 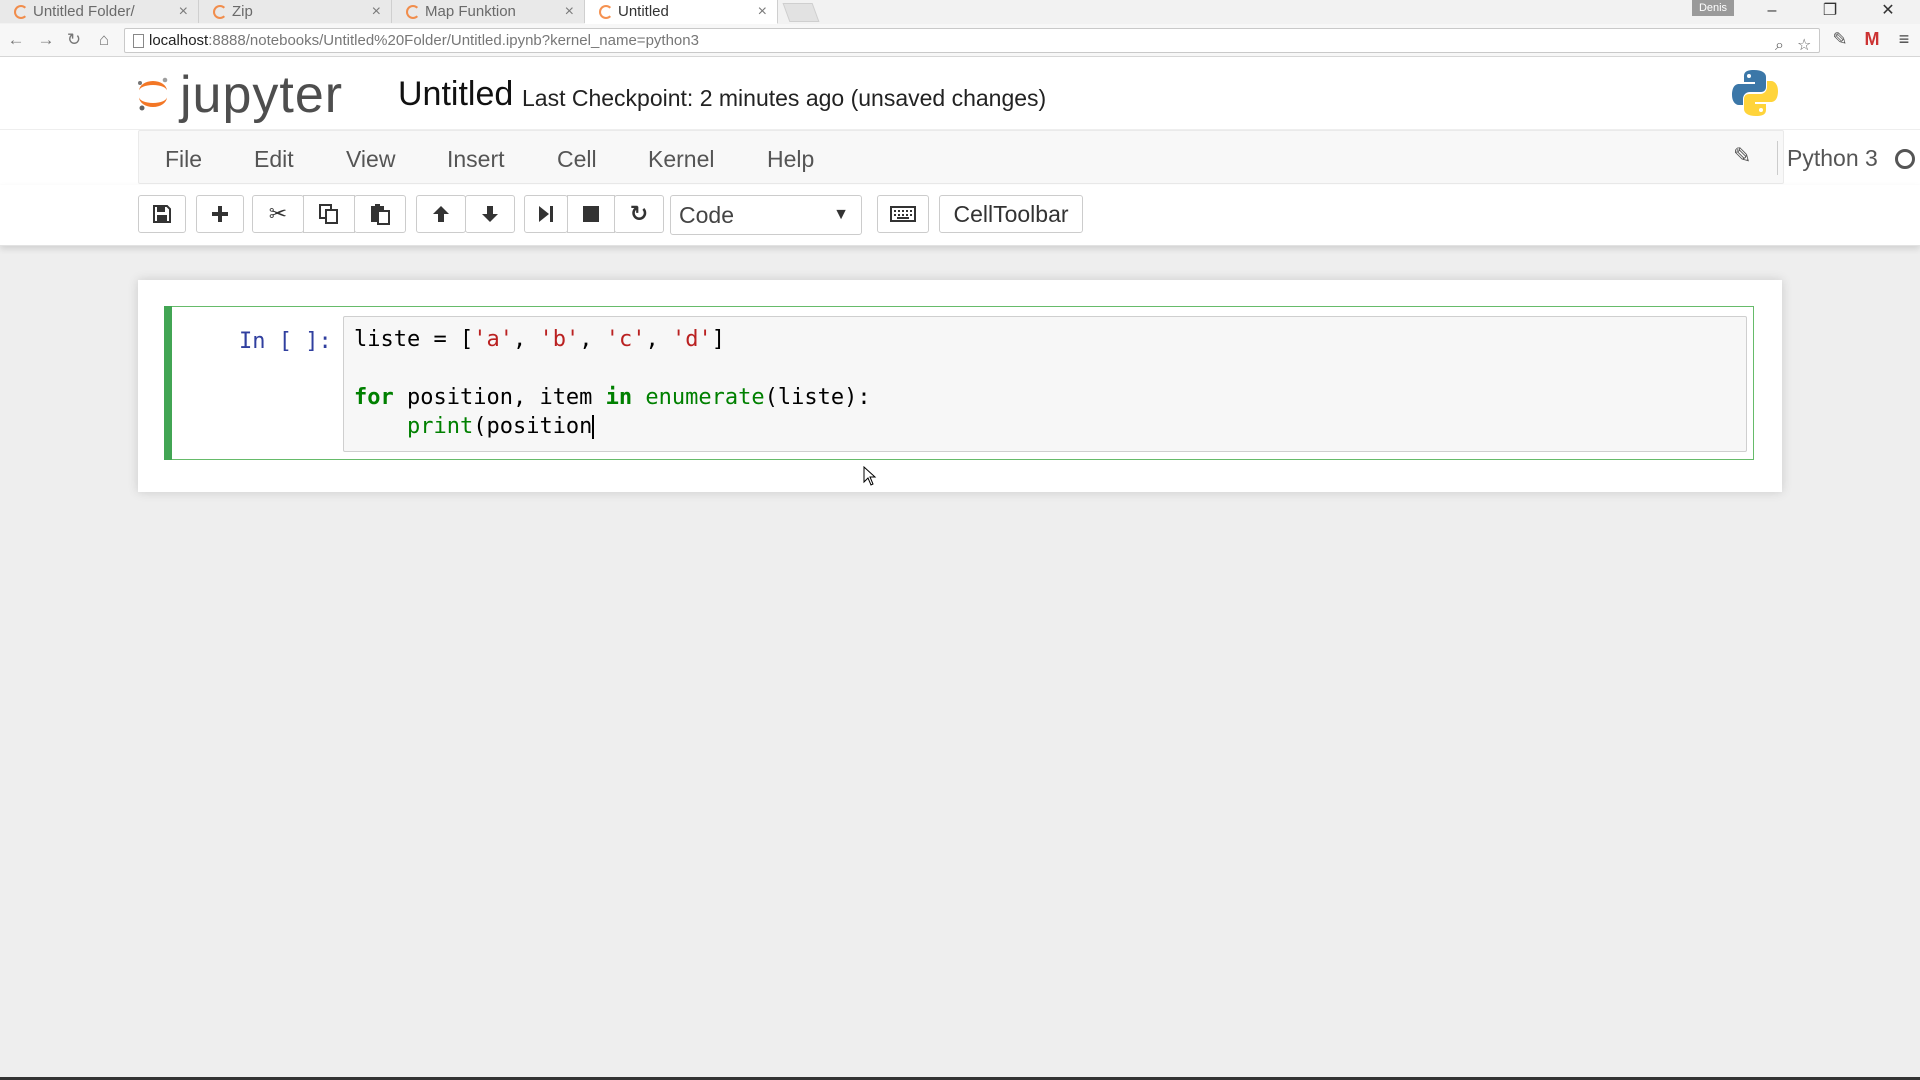 What do you see at coordinates (766, 215) in the screenshot?
I see `cell-type-select: Code ▼` at bounding box center [766, 215].